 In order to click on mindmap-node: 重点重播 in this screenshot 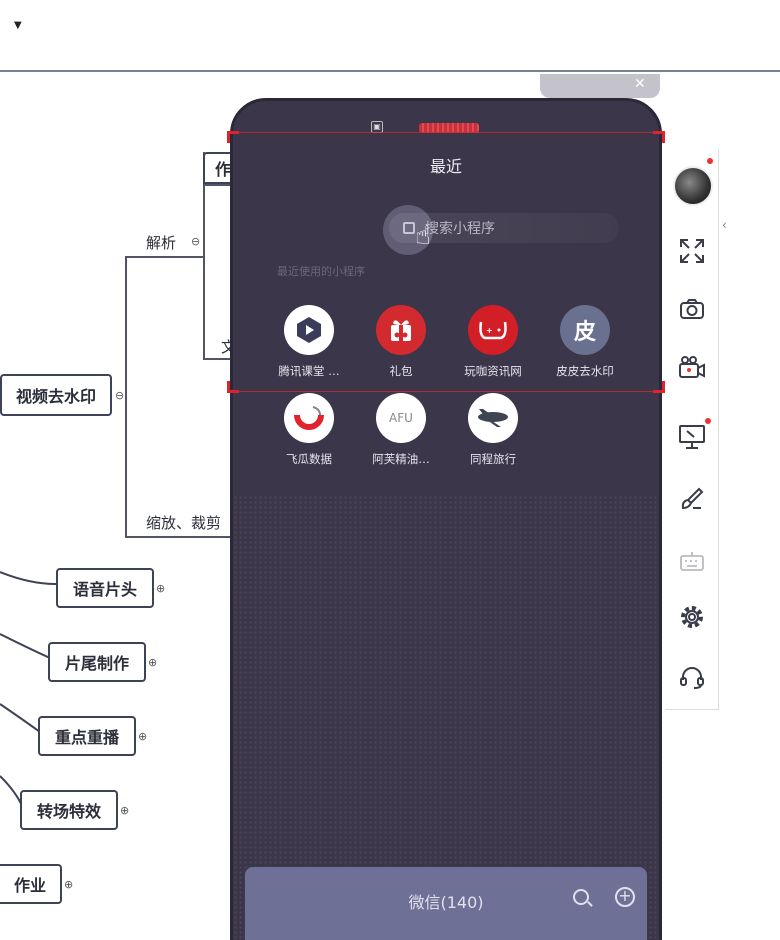, I will do `click(87, 736)`.